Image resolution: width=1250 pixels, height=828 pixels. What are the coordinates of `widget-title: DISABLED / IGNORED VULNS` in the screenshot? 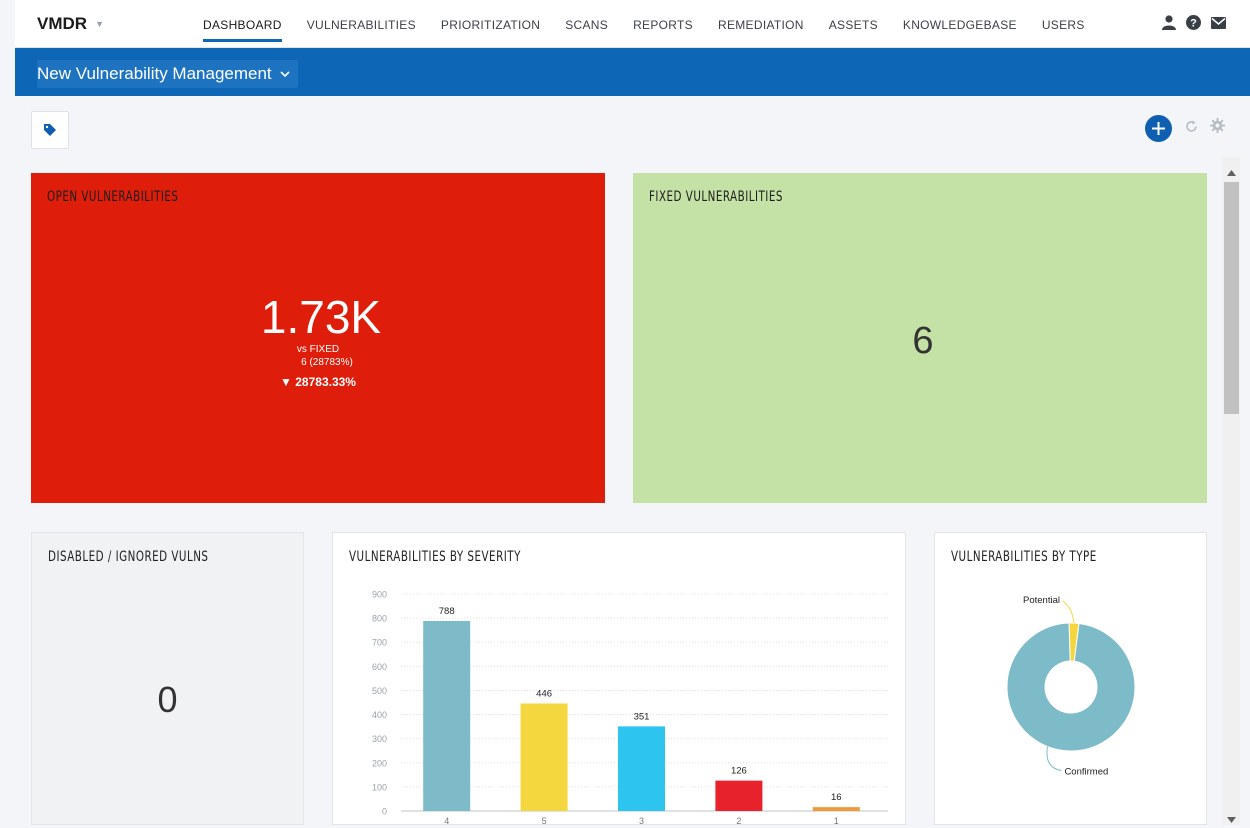 It's located at (128, 557).